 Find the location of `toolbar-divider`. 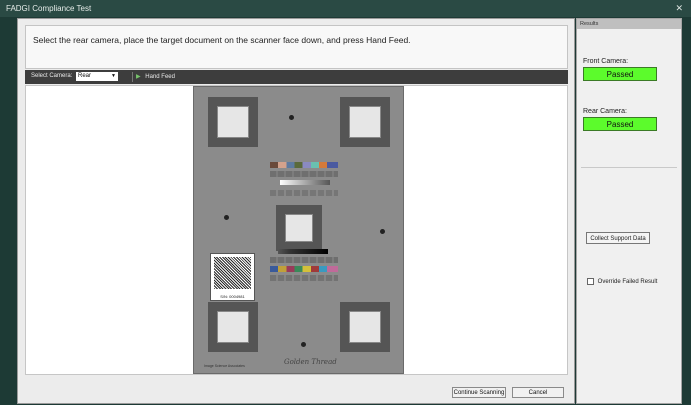

toolbar-divider is located at coordinates (132, 77).